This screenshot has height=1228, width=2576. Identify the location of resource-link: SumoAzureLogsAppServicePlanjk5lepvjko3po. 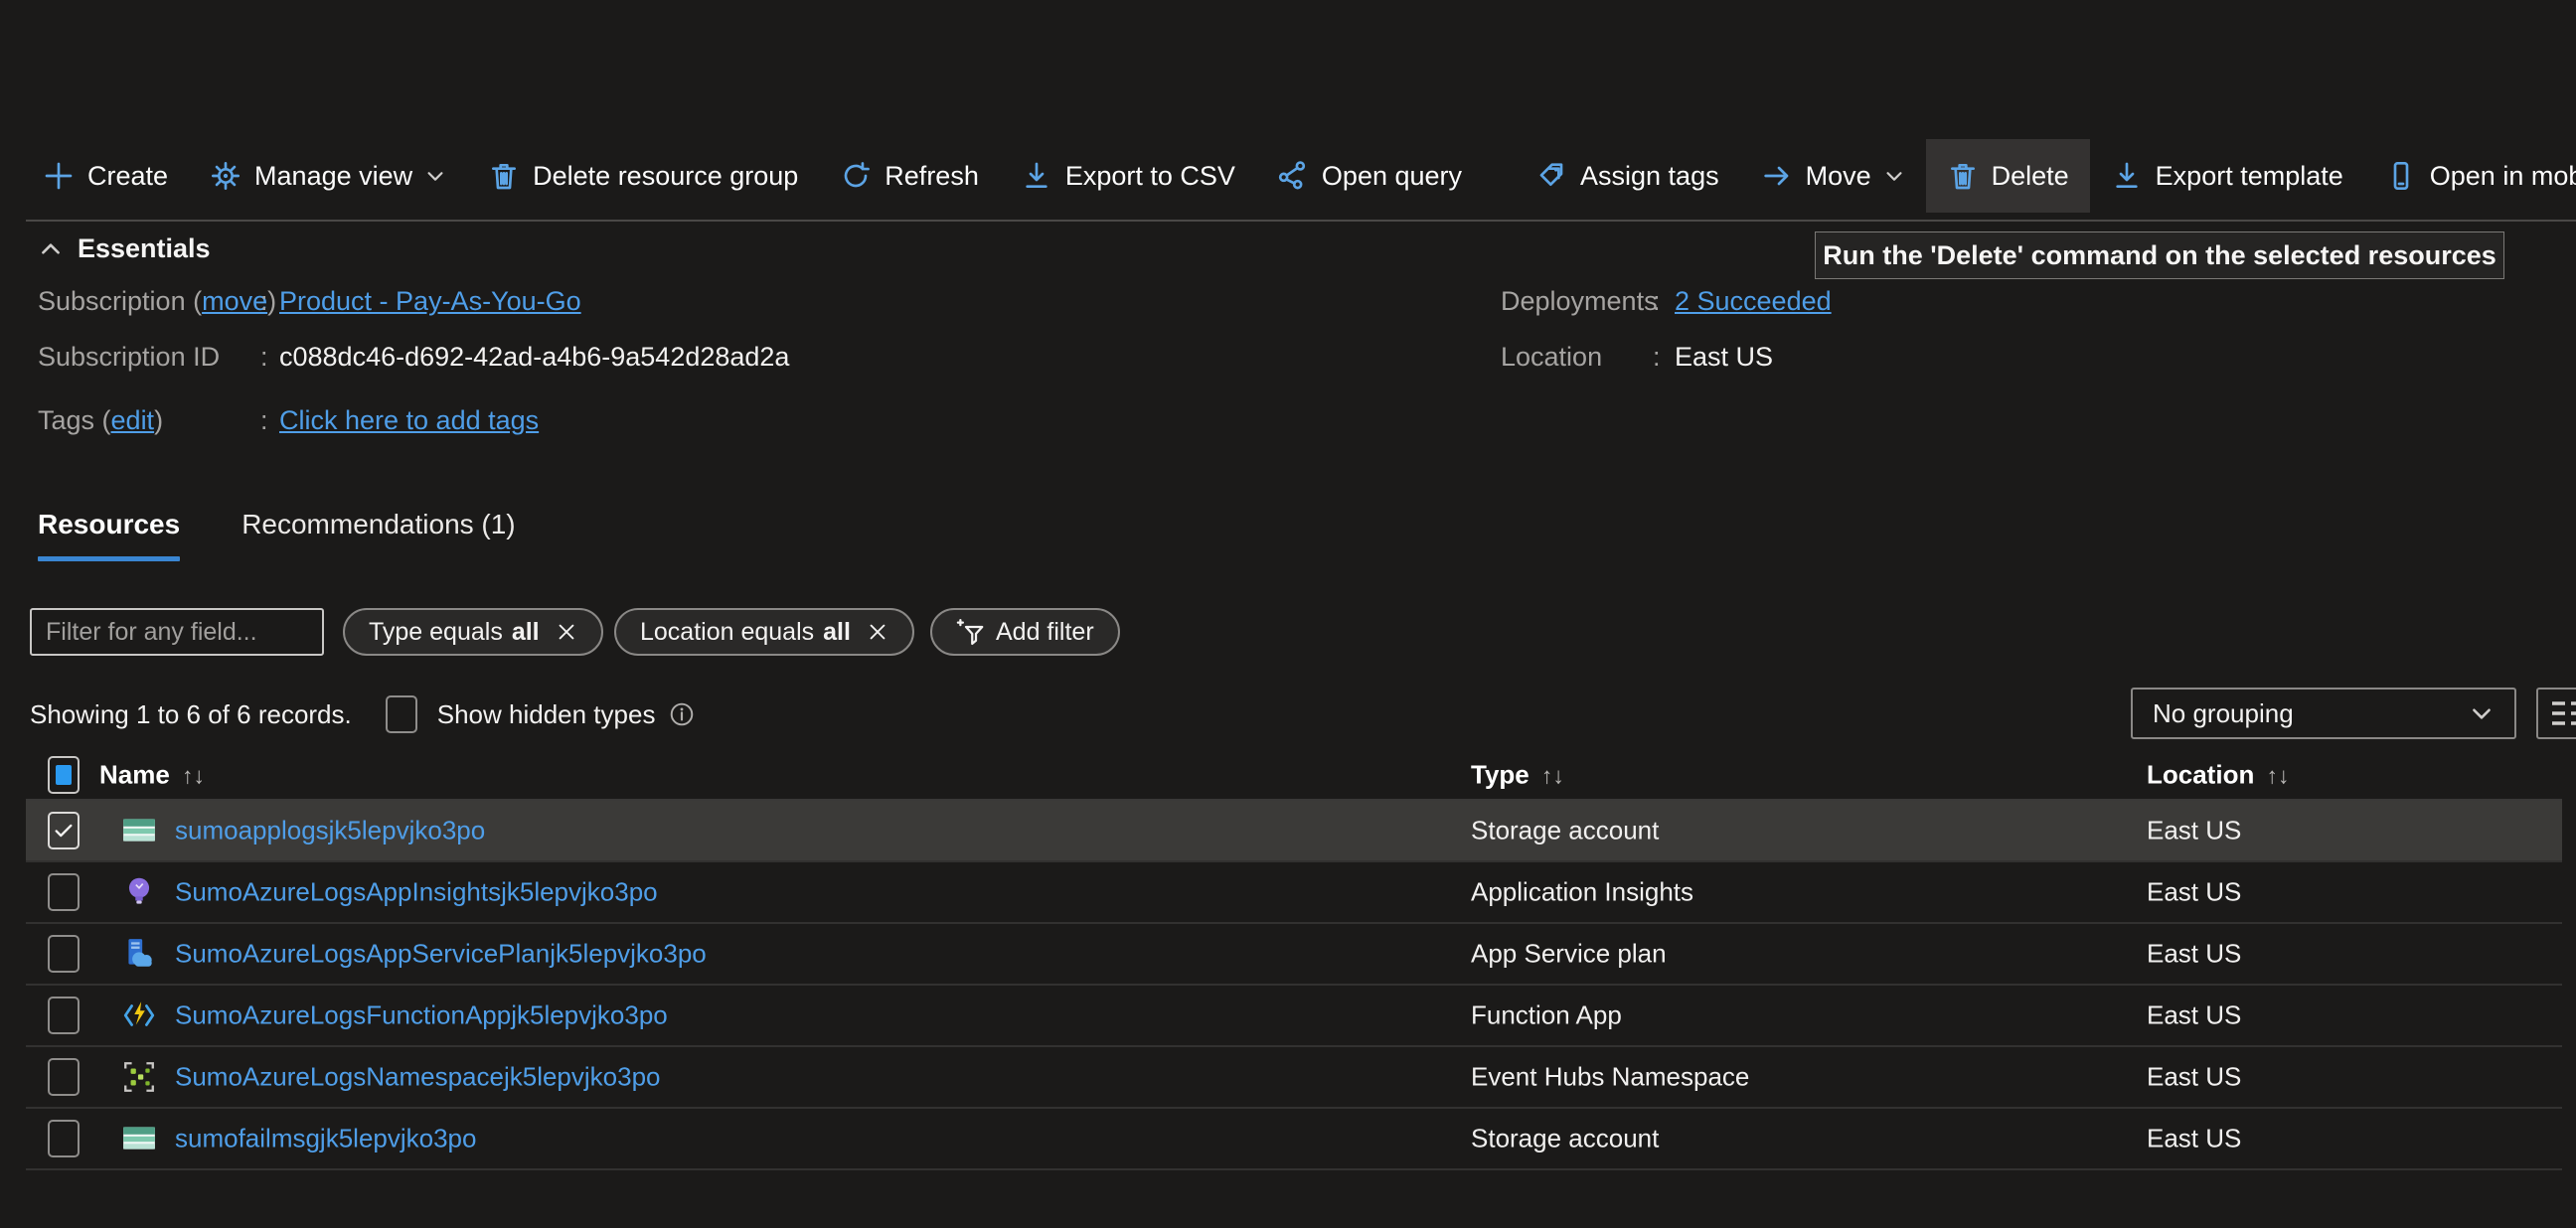
(441, 954).